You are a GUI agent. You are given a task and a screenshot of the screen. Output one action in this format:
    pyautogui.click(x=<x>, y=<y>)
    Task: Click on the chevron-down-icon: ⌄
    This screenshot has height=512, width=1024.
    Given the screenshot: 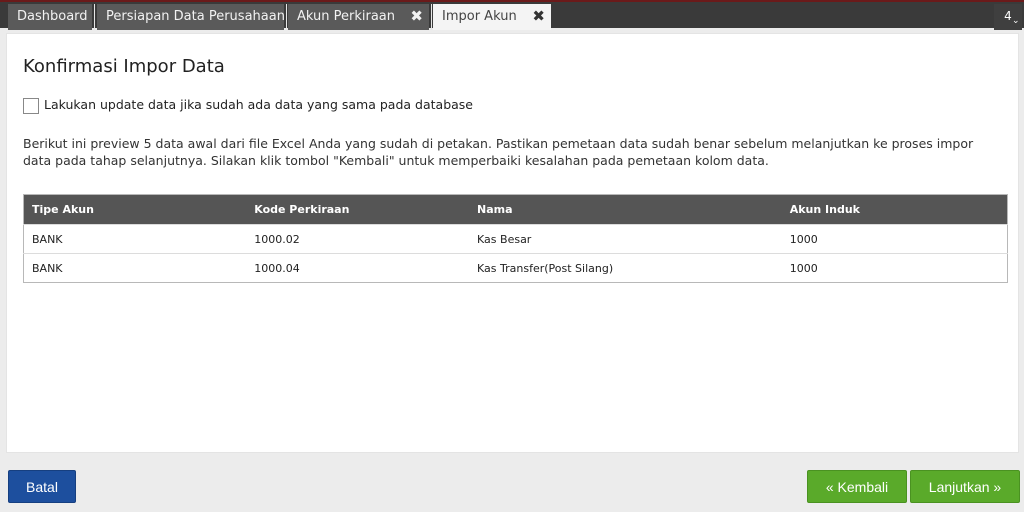 What is the action you would take?
    pyautogui.click(x=1016, y=21)
    